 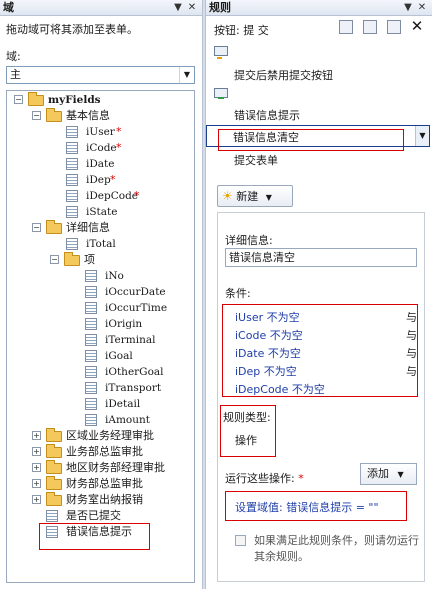 What do you see at coordinates (135, 308) in the screenshot?
I see `tree-field-ioccurtime: iOccurTime` at bounding box center [135, 308].